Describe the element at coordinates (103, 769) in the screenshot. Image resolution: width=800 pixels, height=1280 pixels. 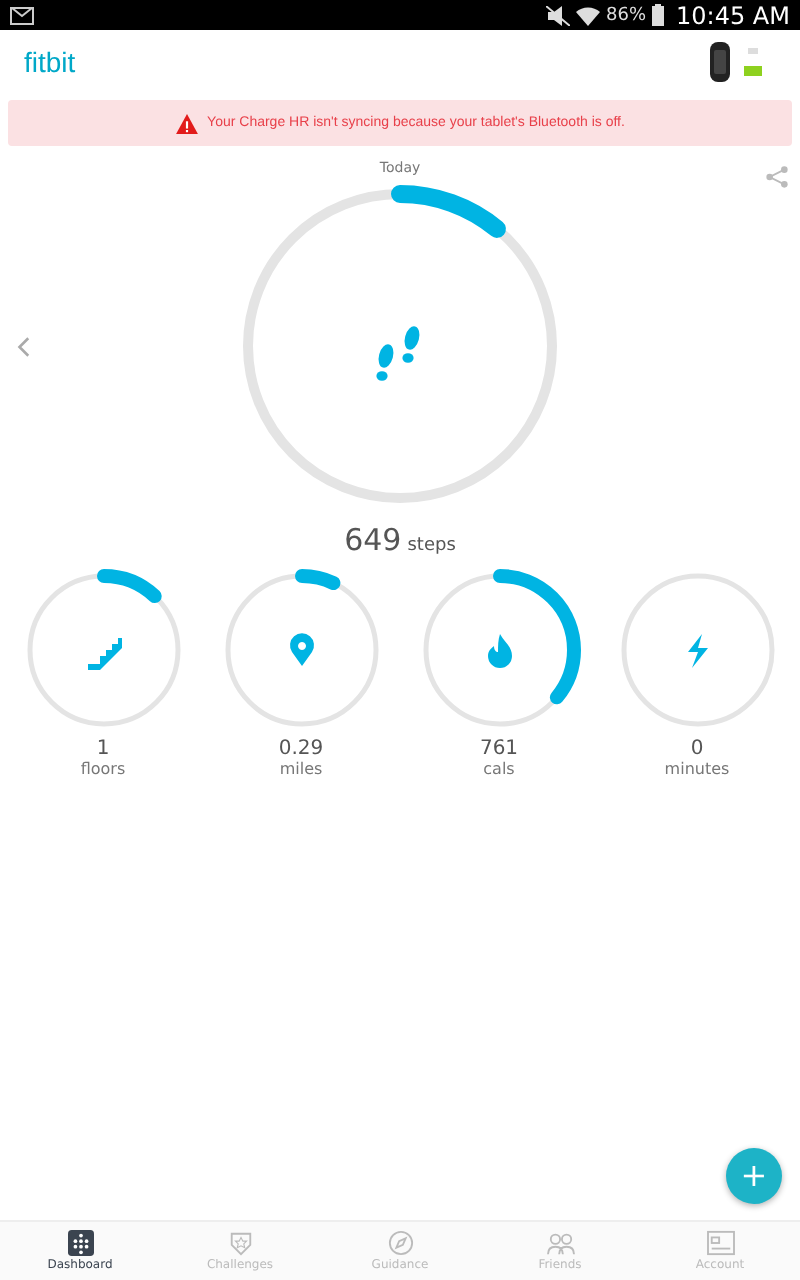
I see `stat-unit: floors` at that location.